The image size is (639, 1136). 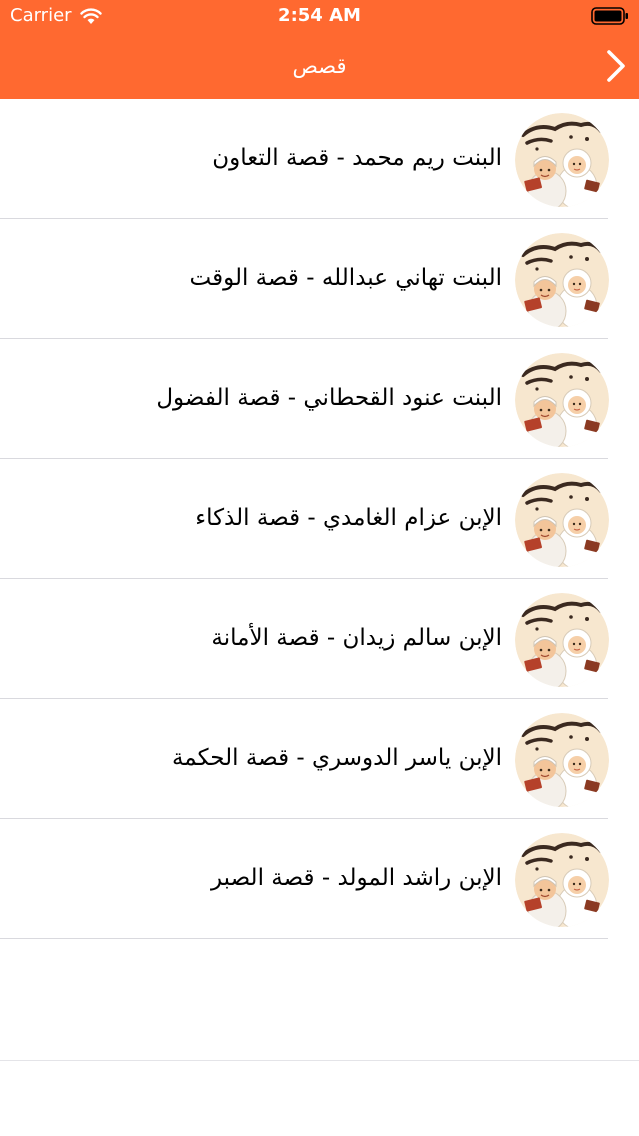 I want to click on story-title: البنت عنود القحطاني - قصة الفضول, so click(x=329, y=398).